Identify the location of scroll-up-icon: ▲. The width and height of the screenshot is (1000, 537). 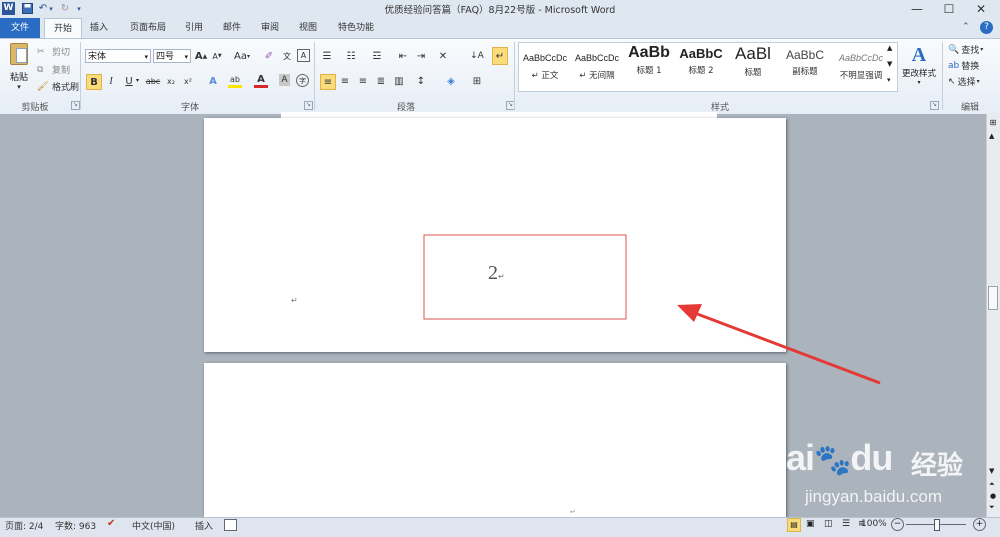
(991, 136).